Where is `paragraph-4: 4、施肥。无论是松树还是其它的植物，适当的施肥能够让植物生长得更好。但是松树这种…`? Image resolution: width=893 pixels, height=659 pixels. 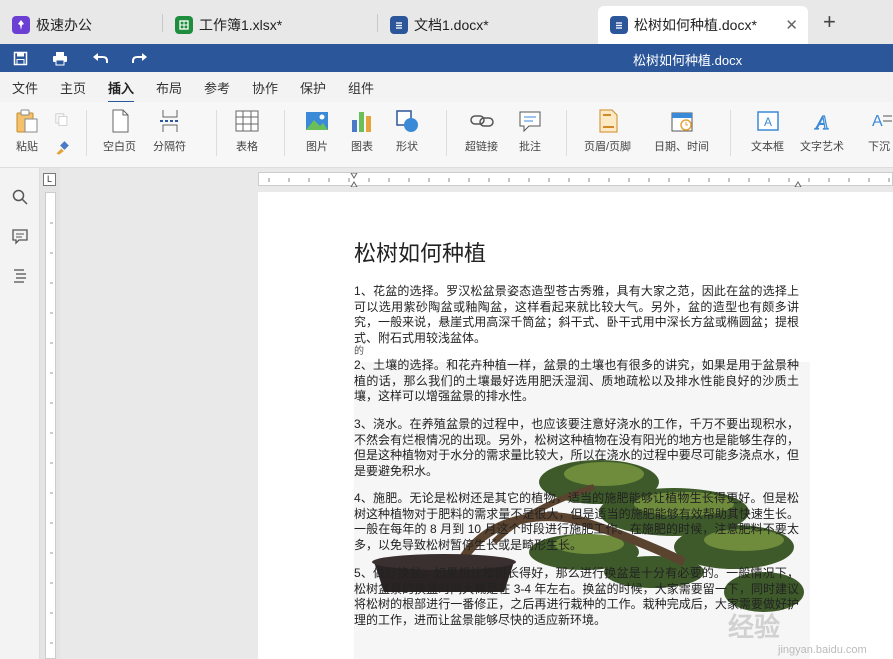 paragraph-4: 4、施肥。无论是松树还是其它的植物，适当的施肥能够让植物生长得更好。但是松树这种… is located at coordinates (576, 522).